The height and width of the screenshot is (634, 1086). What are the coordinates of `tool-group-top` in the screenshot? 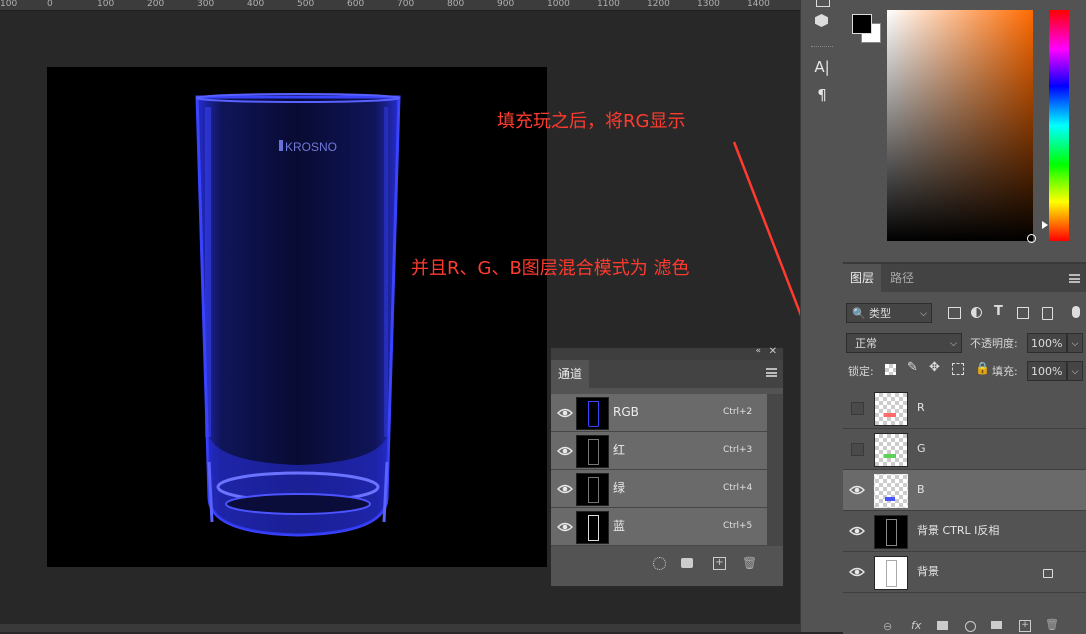 It's located at (822, 17).